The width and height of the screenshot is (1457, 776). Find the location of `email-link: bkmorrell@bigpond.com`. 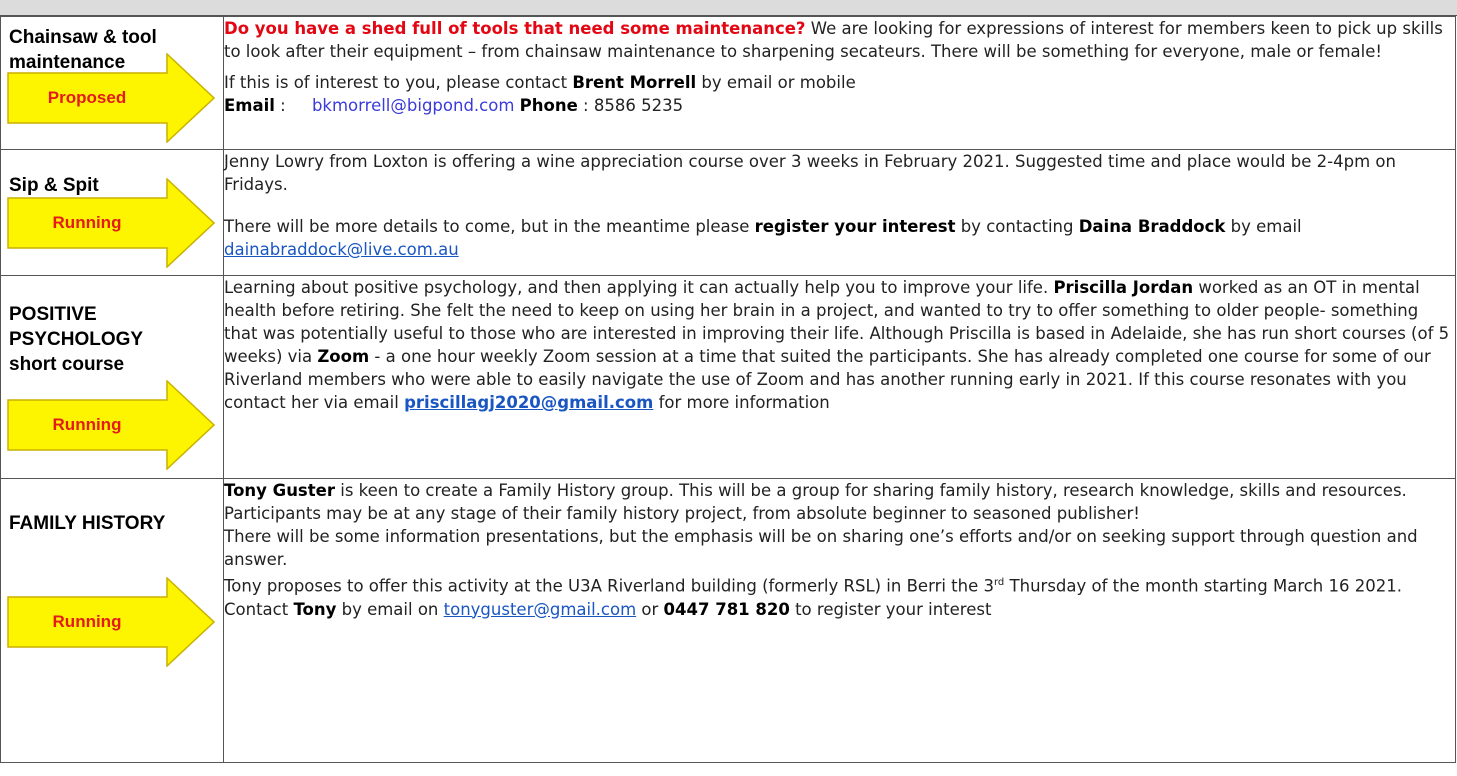

email-link: bkmorrell@bigpond.com is located at coordinates (413, 105).